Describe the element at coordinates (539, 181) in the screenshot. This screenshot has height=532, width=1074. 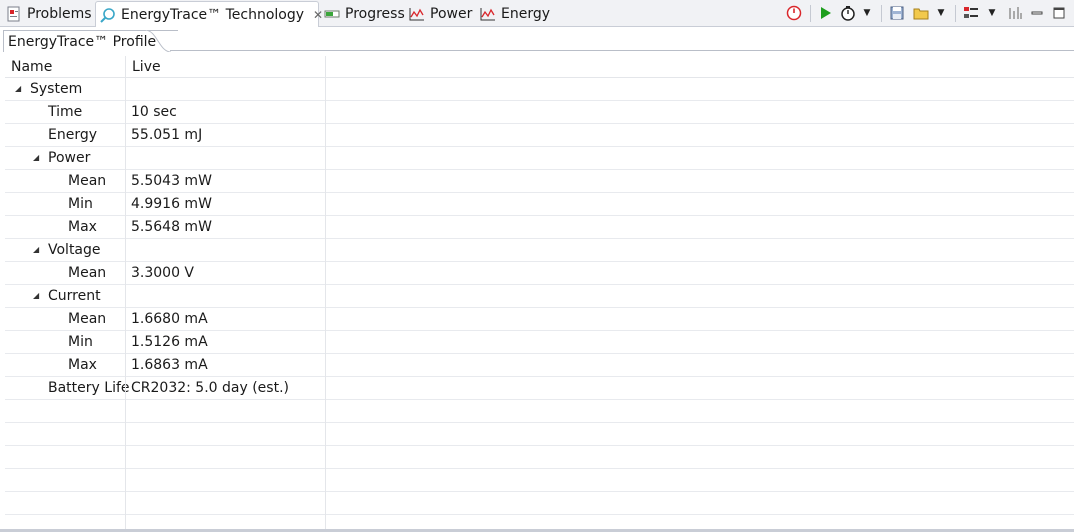
I see `table-row: Mean 5.5043 mW` at that location.